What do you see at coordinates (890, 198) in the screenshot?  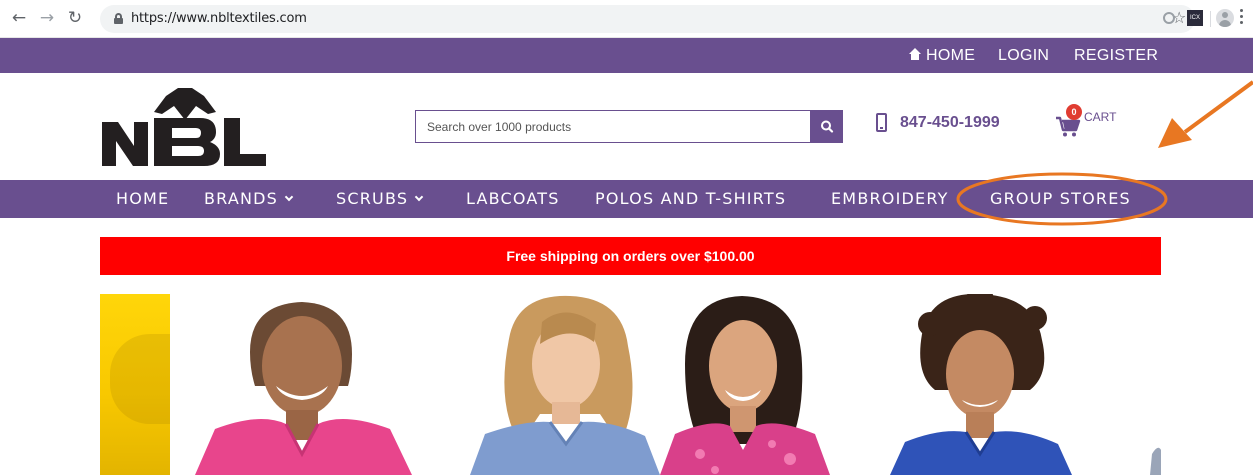 I see `nav-item-embroidery: EMBROIDERY` at bounding box center [890, 198].